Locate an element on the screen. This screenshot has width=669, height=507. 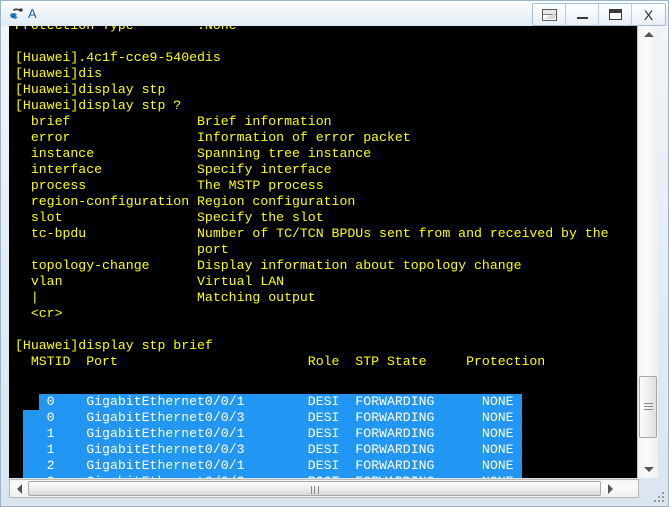
scroll-left-arrow-icon is located at coordinates (19, 488).